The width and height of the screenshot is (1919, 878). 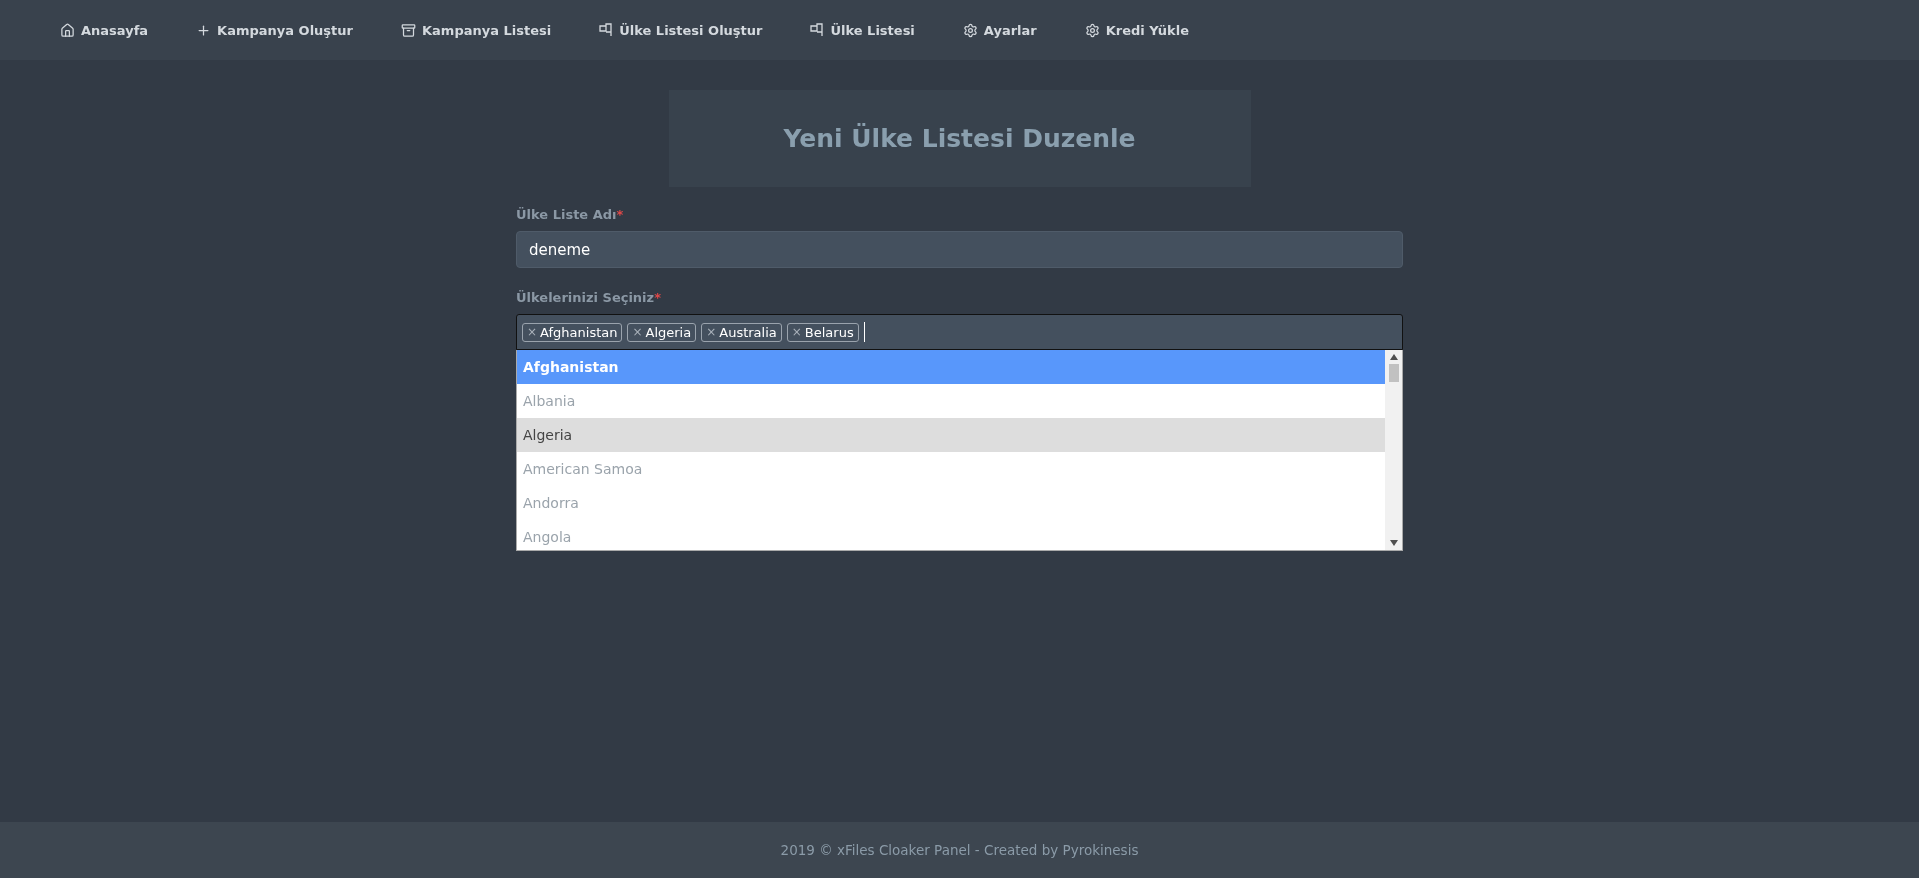 I want to click on nav-link: Ayarlar, so click(x=999, y=30).